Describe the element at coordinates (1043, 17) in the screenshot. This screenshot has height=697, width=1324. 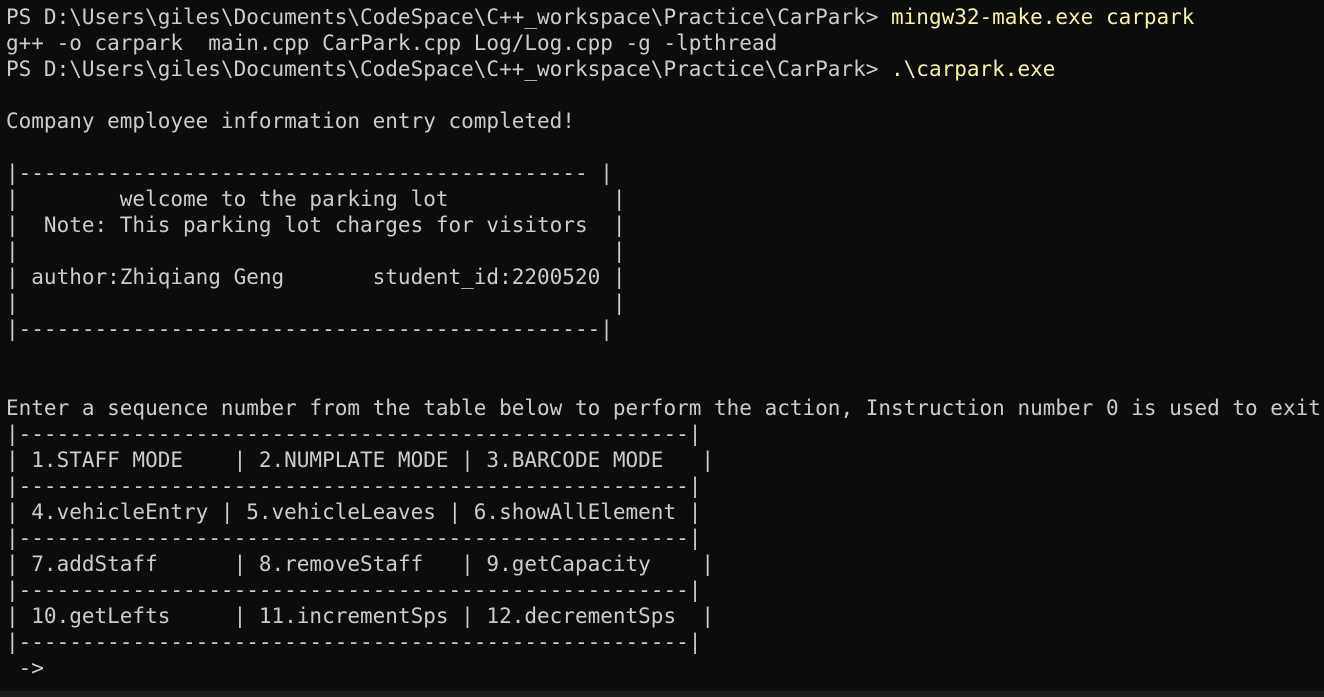
I see `command-make: mingw32-make.exe carpark` at that location.